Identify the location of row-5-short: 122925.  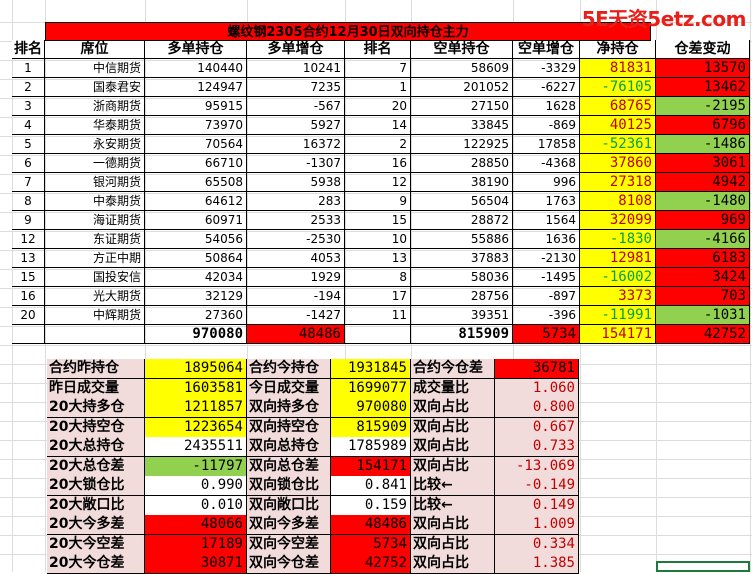
(462, 144).